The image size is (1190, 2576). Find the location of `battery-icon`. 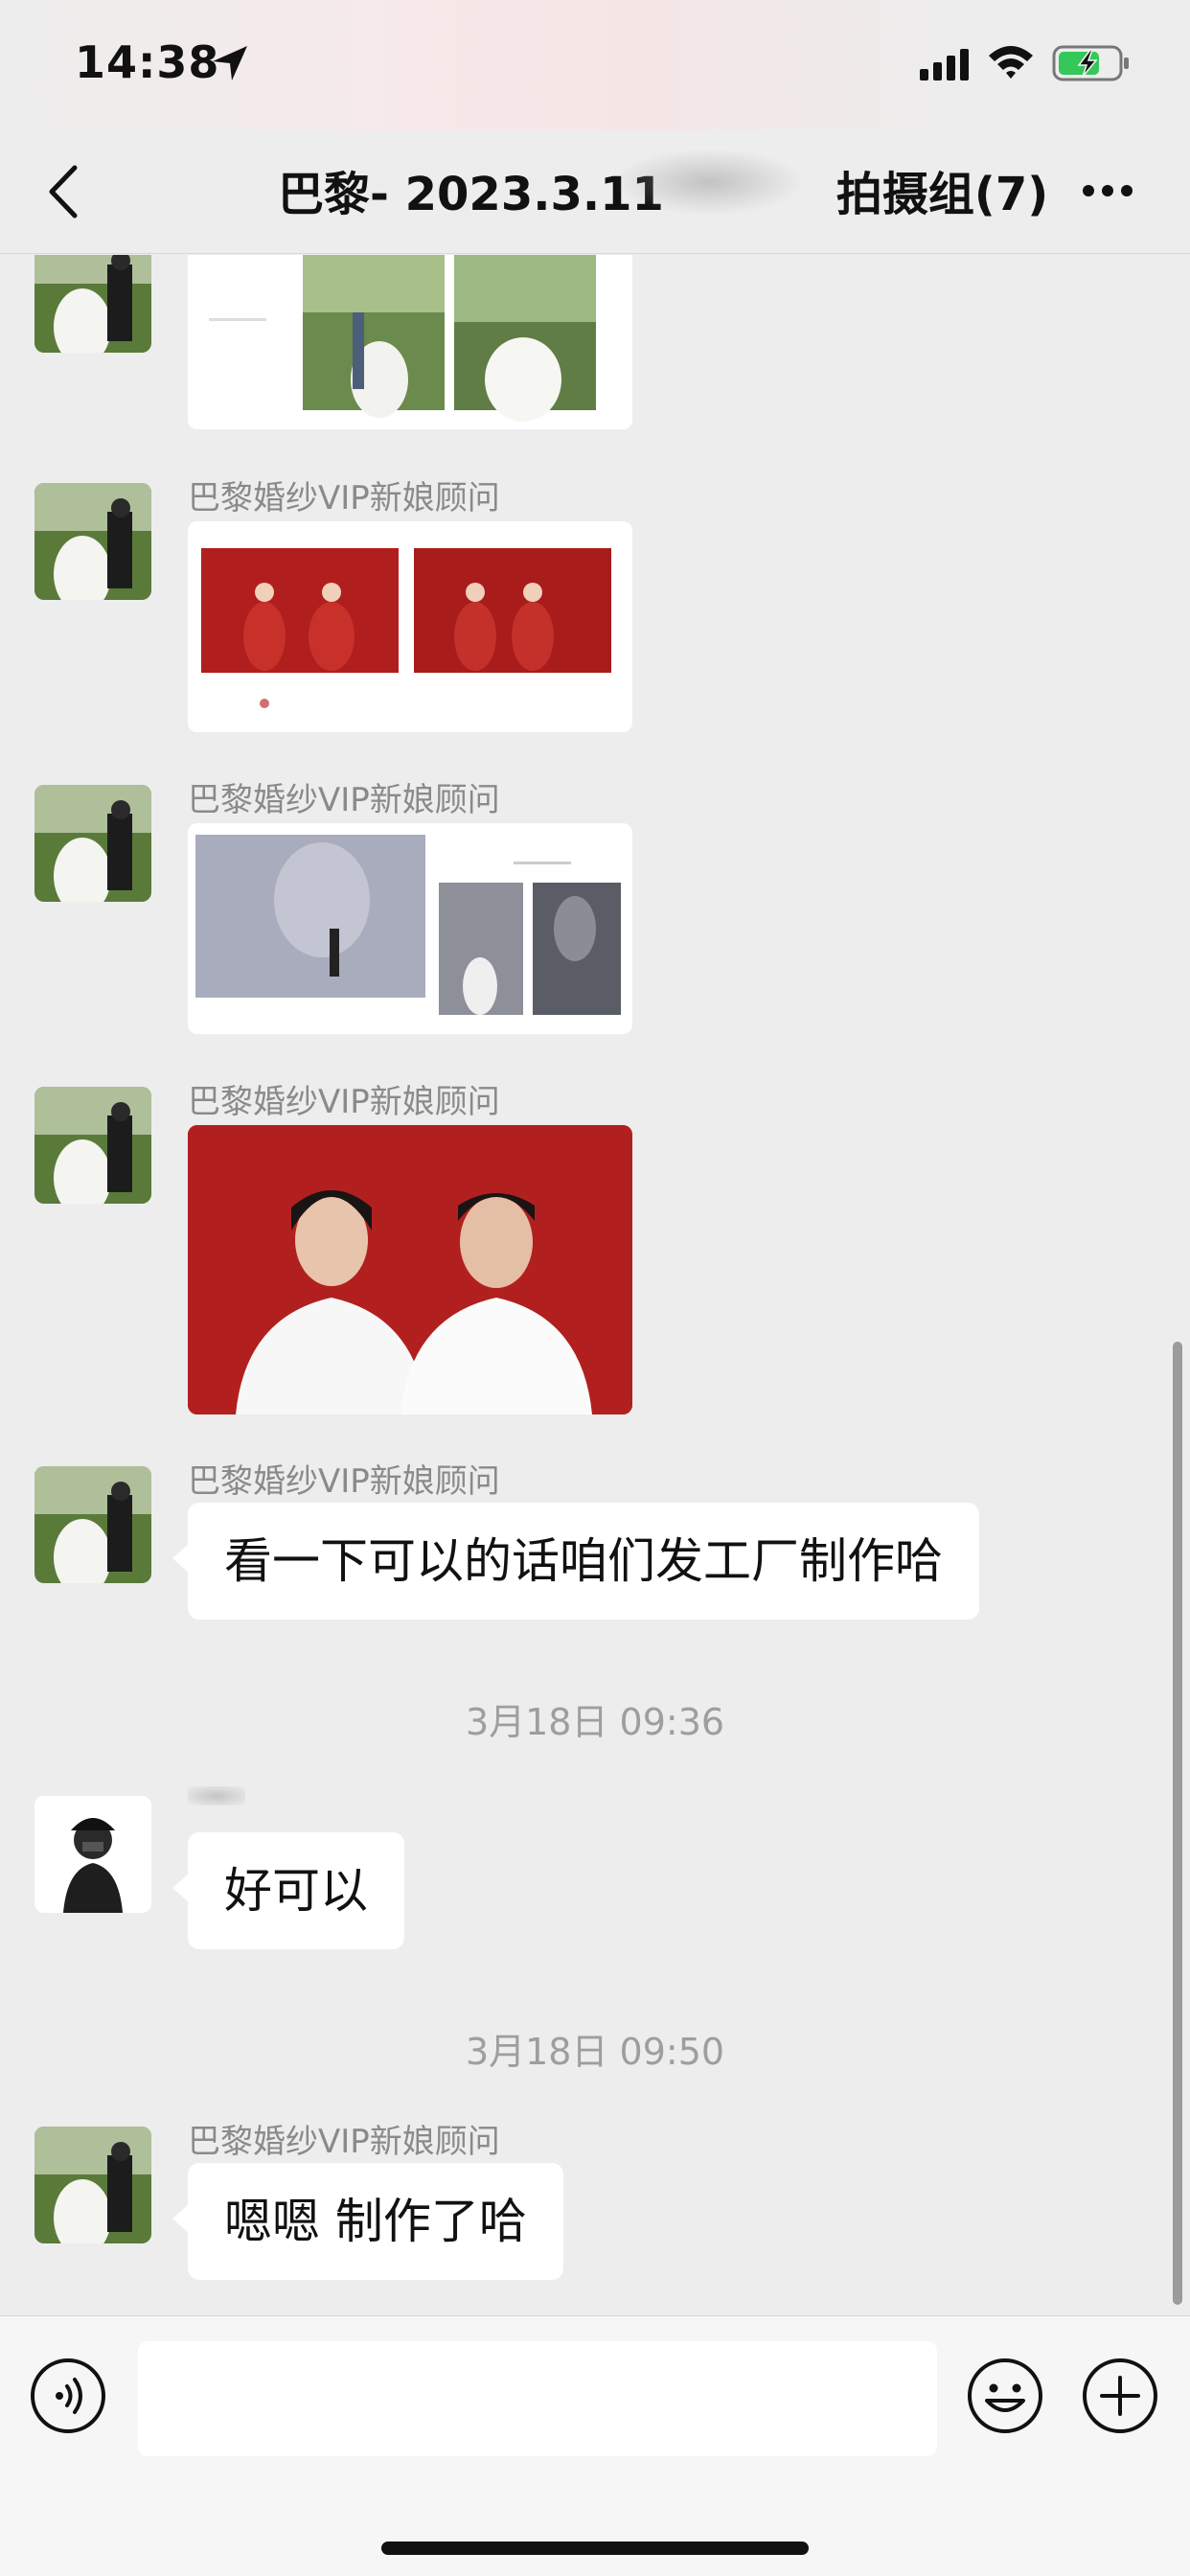

battery-icon is located at coordinates (1091, 63).